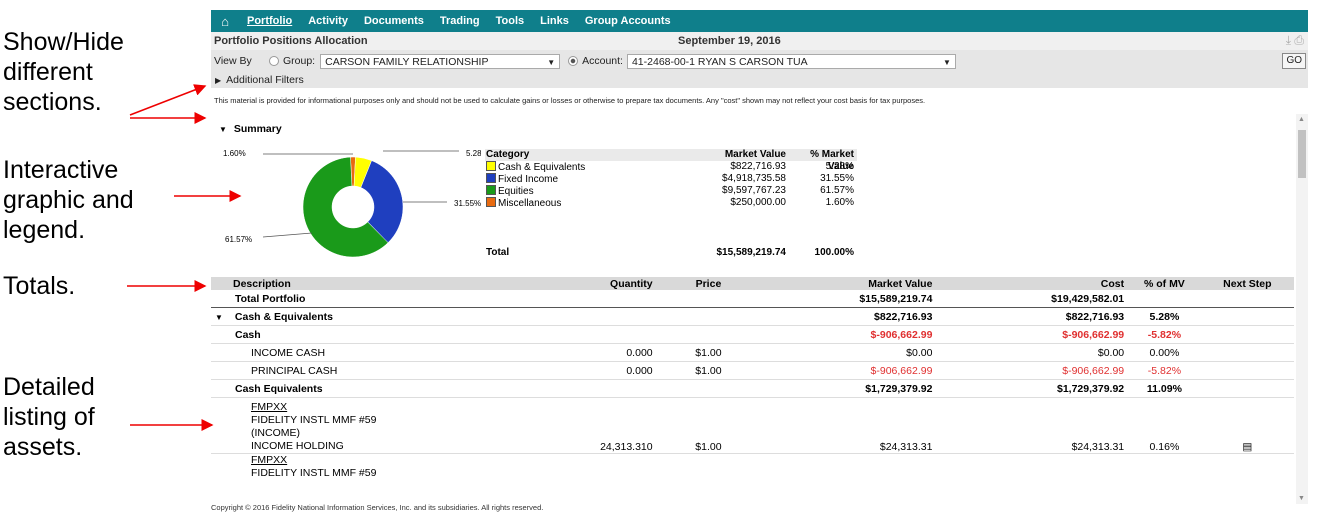  Describe the element at coordinates (1032, 299) in the screenshot. I see `cell-cost: $19,429,582.01` at that location.